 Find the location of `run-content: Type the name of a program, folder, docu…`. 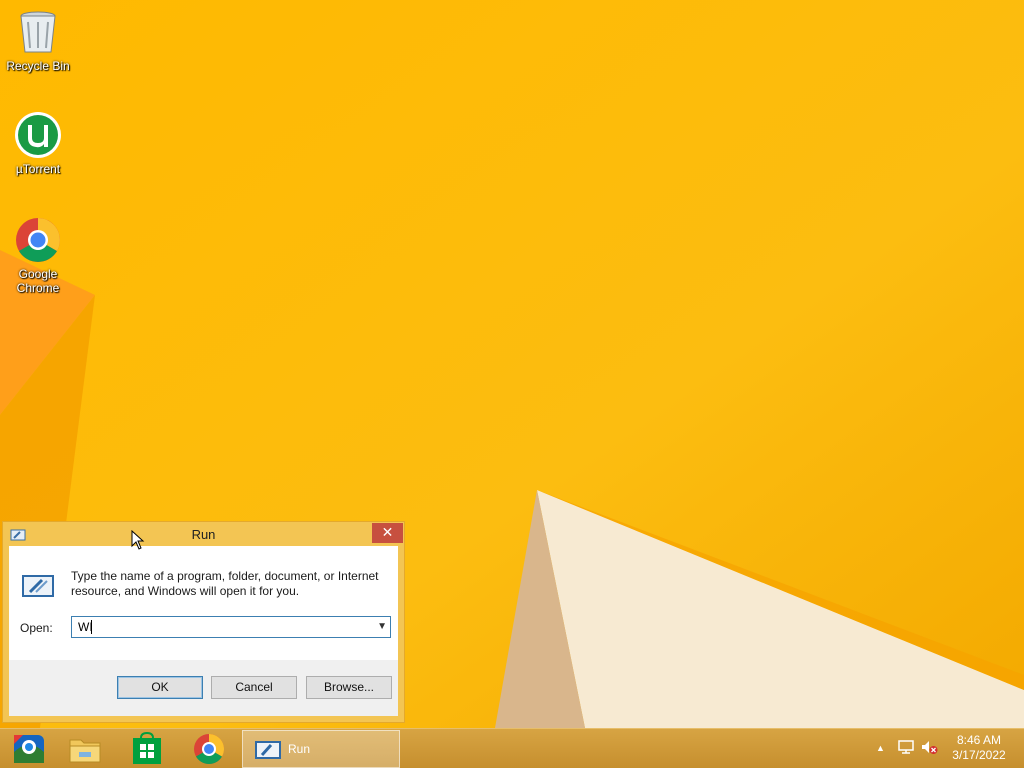

run-content: Type the name of a program, folder, docu… is located at coordinates (203, 603).